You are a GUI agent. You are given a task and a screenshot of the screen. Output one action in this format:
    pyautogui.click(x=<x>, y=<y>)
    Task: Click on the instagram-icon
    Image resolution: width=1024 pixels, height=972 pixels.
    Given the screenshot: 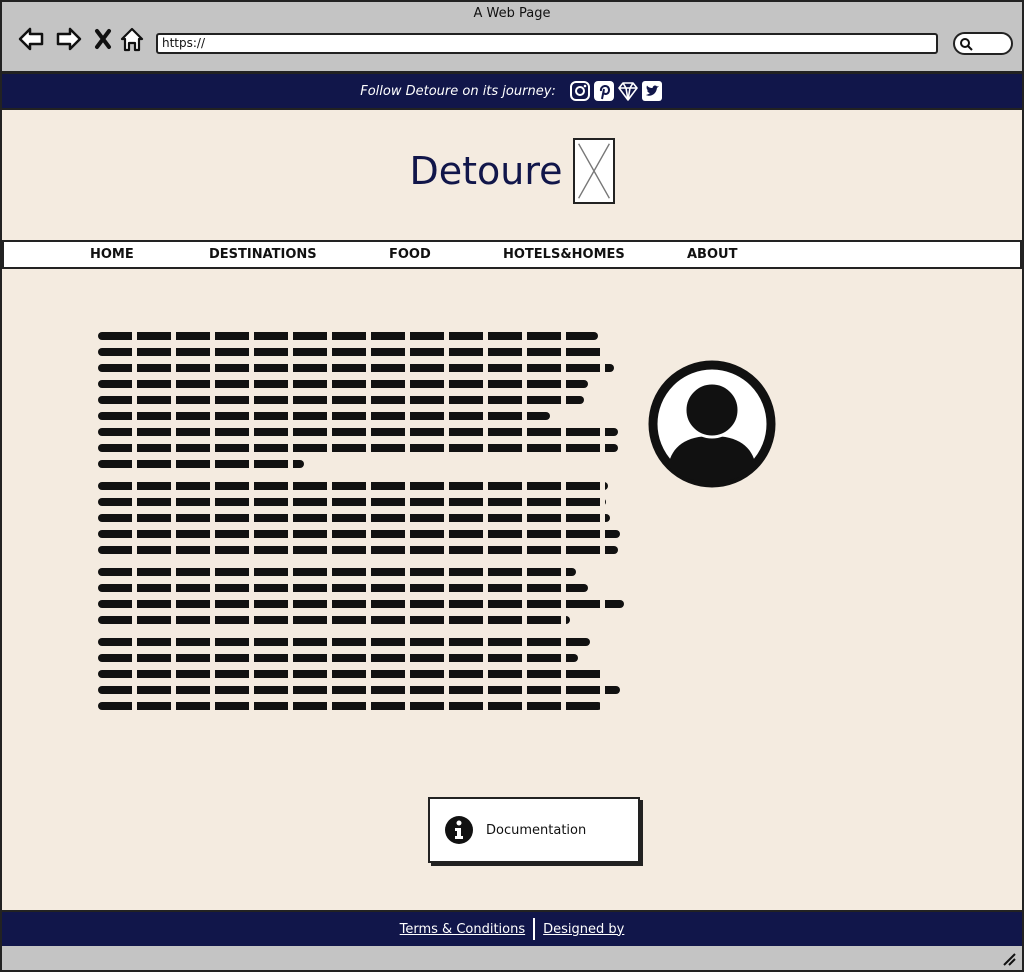 What is the action you would take?
    pyautogui.click(x=580, y=91)
    